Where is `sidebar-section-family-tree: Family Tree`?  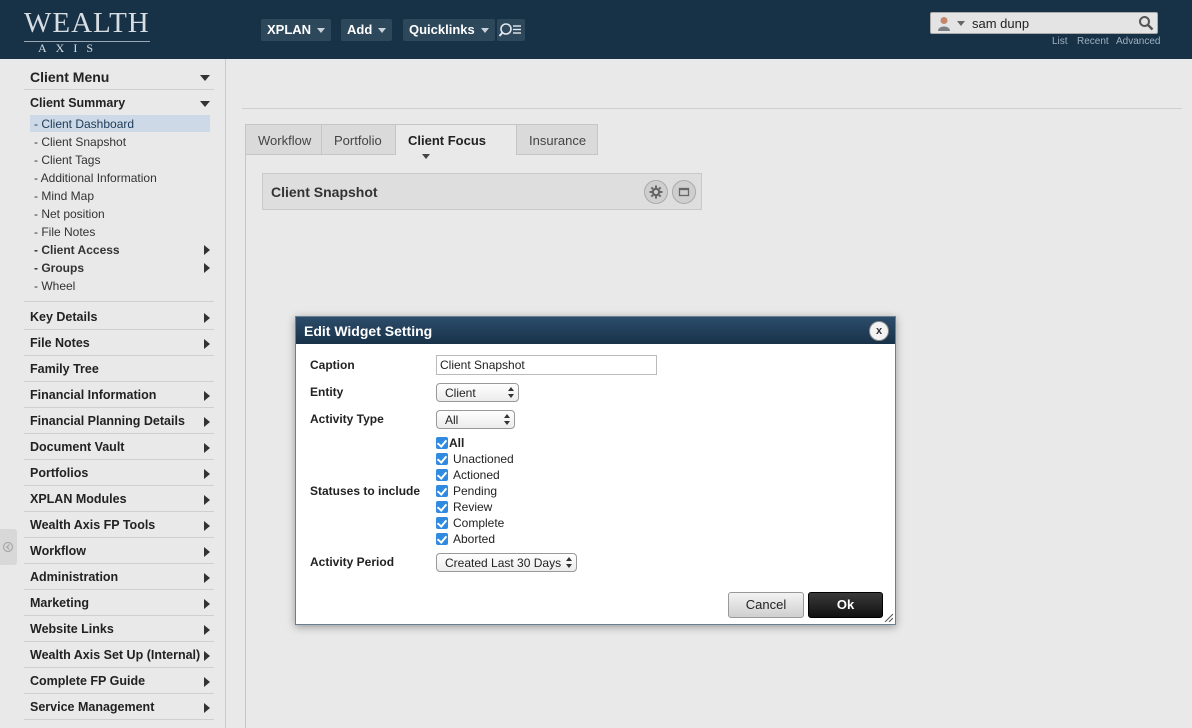
sidebar-section-family-tree: Family Tree is located at coordinates (119, 369).